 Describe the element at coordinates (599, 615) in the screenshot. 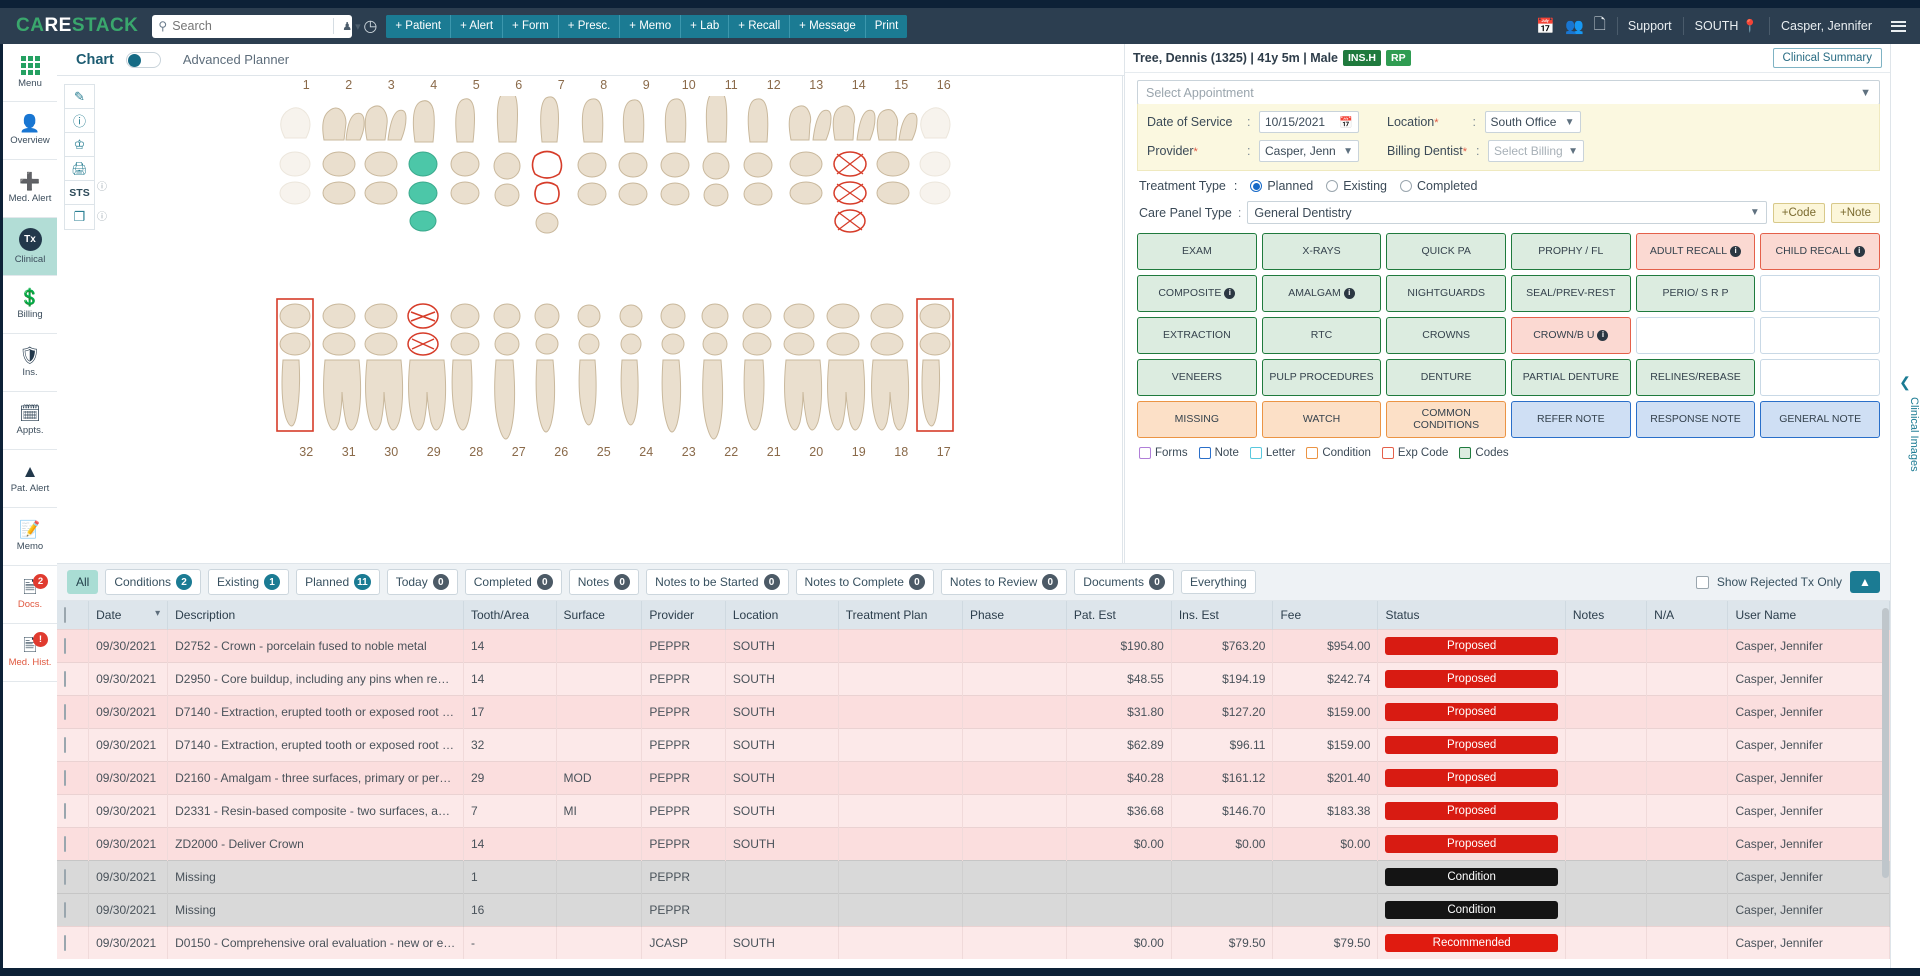

I see `column-surface: Surface` at that location.